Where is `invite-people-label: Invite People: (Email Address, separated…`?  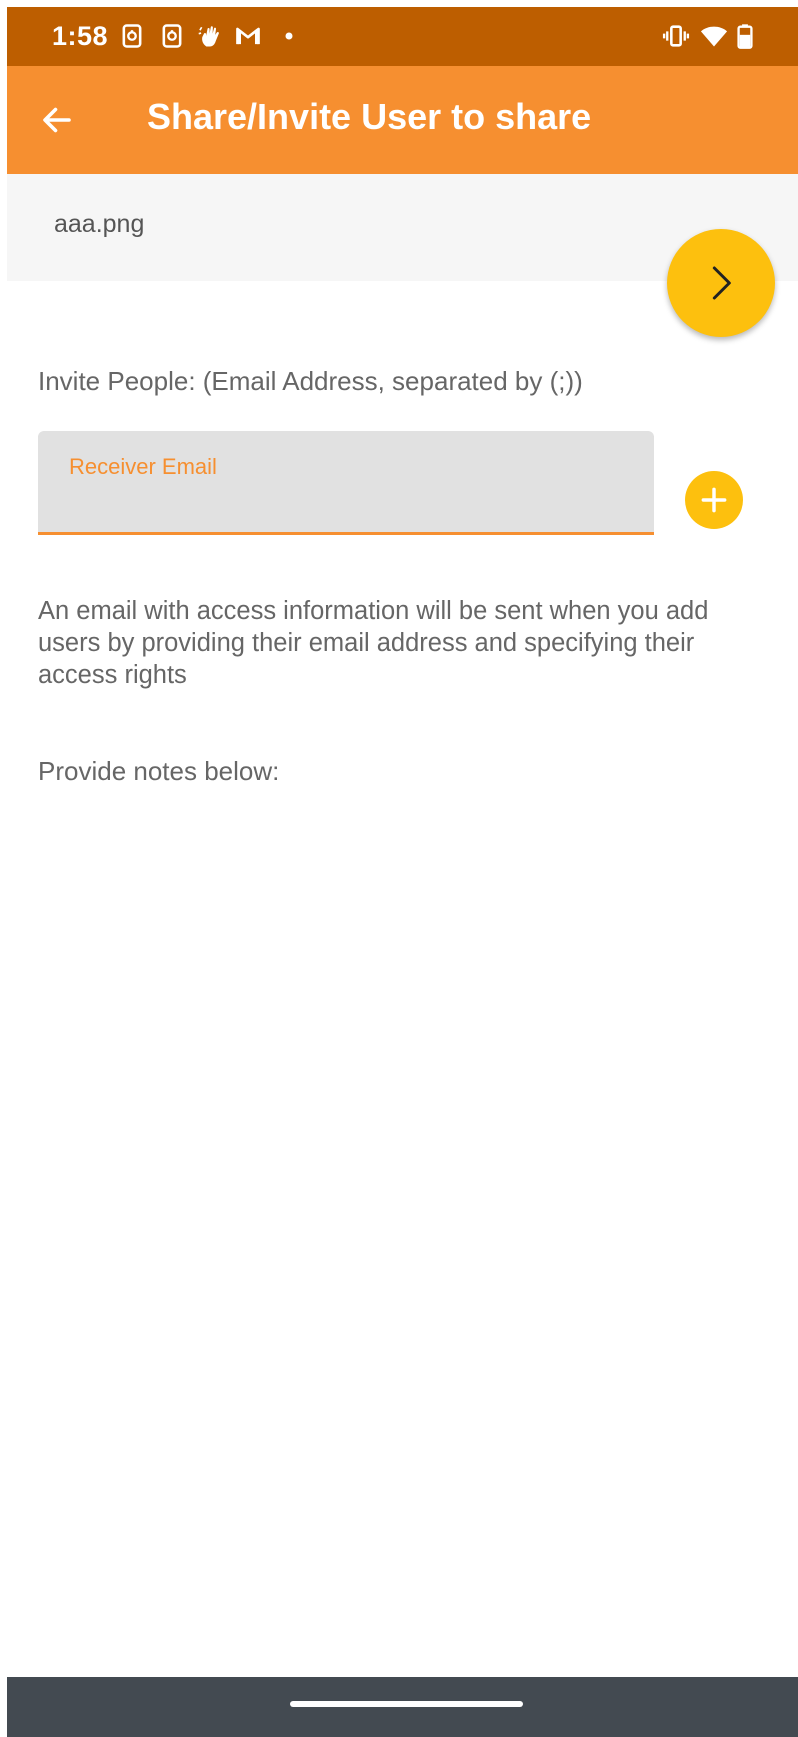 invite-people-label: Invite People: (Email Address, separated… is located at coordinates (310, 381).